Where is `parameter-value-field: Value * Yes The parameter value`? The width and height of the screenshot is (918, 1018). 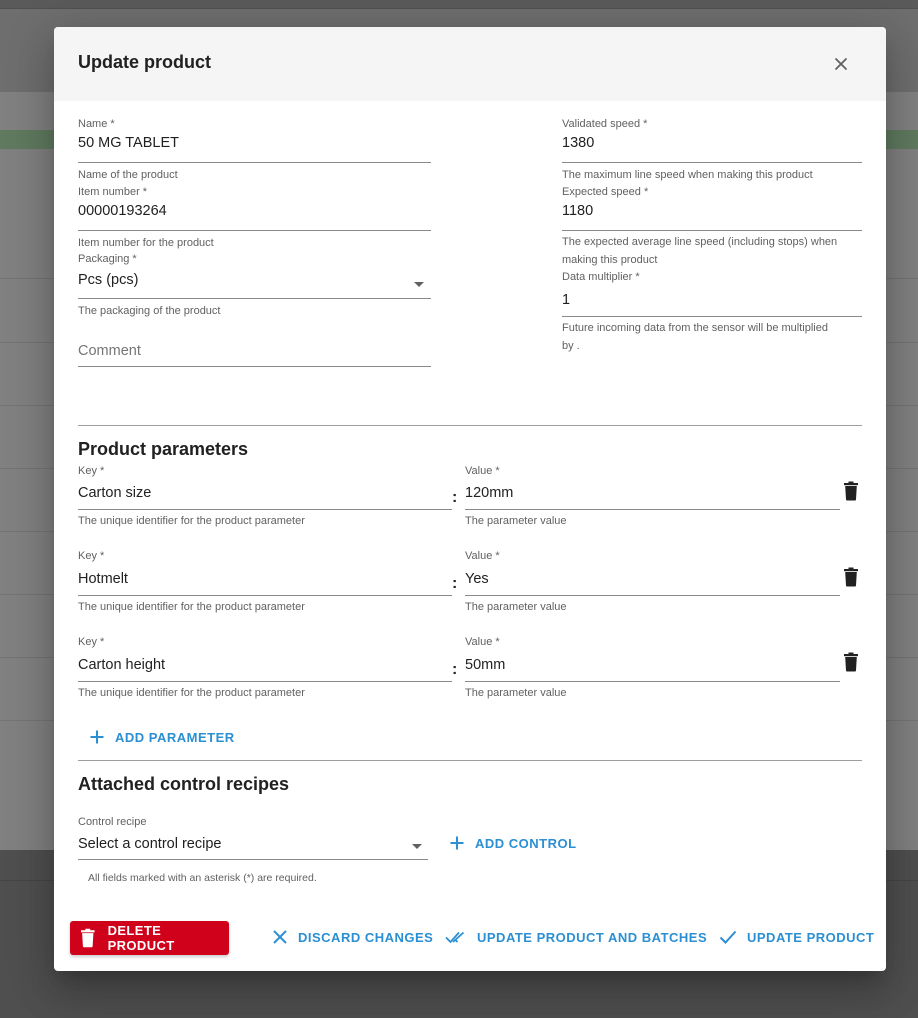
parameter-value-field: Value * Yes The parameter value is located at coordinates (652, 582).